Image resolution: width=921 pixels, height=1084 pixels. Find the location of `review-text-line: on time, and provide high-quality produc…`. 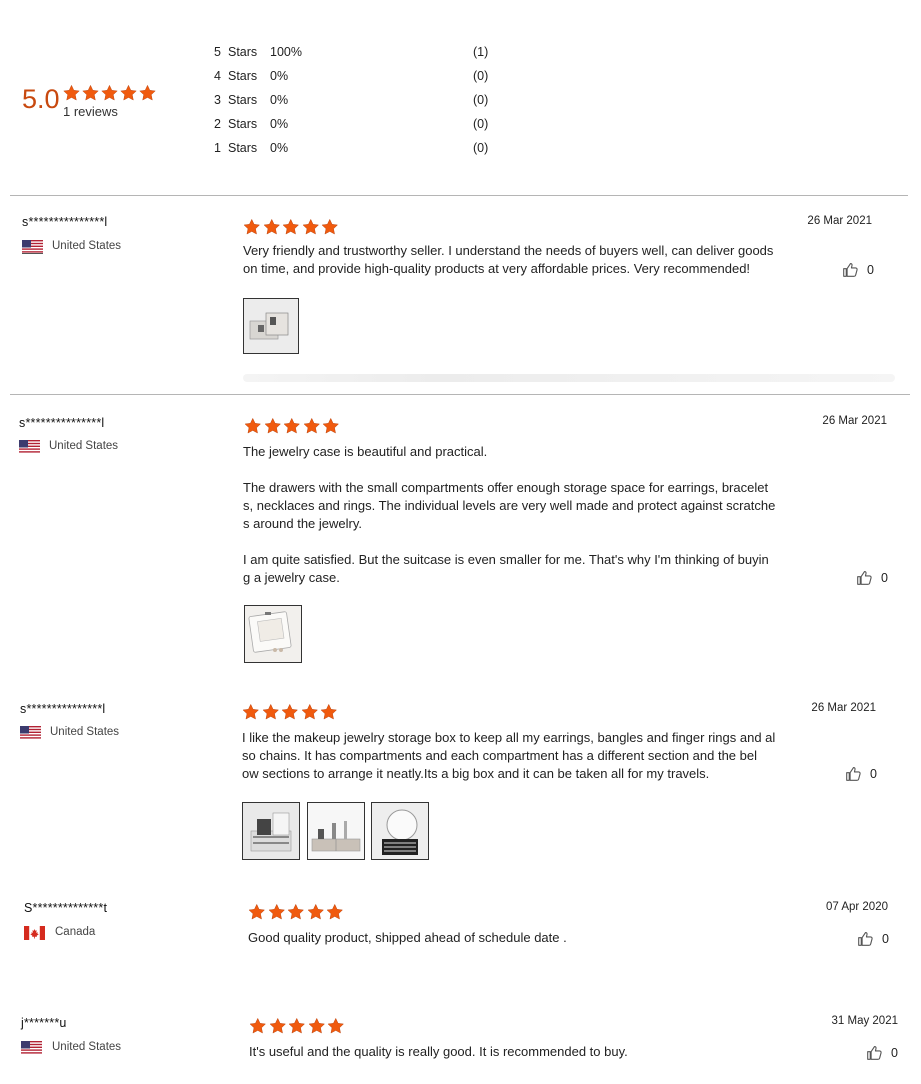

review-text-line: on time, and provide high-quality produc… is located at coordinates (497, 268).